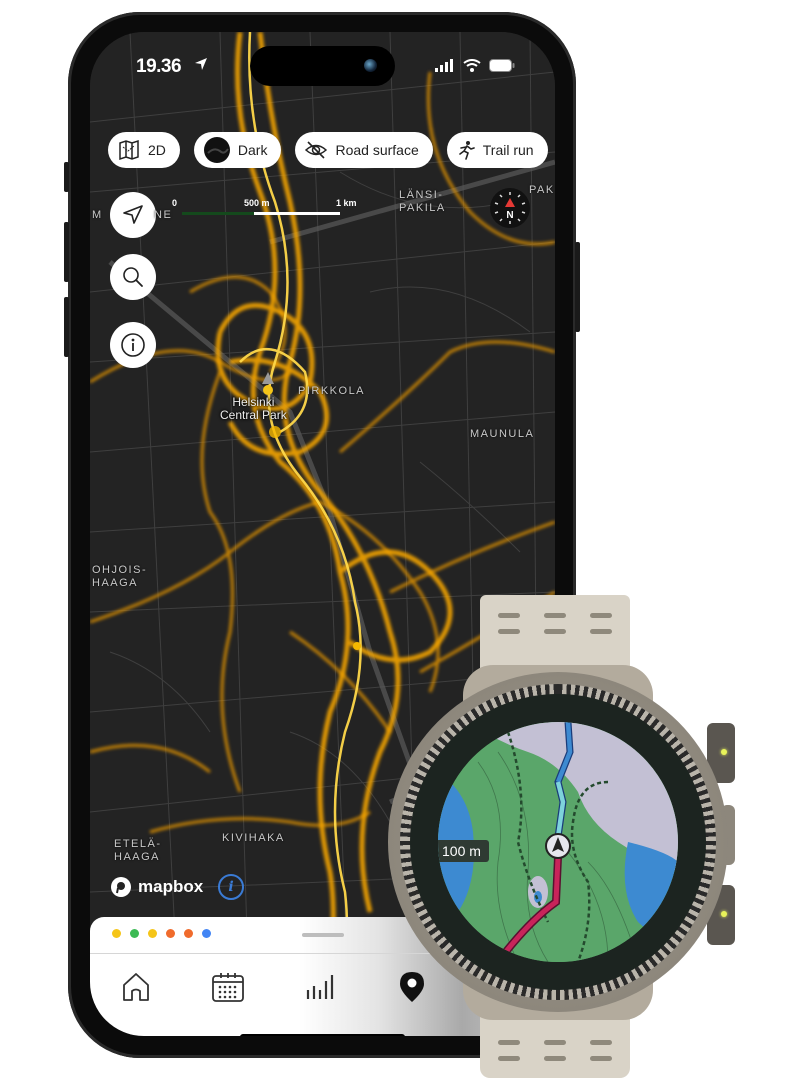 The image size is (800, 1091). Describe the element at coordinates (138, 850) in the screenshot. I see `place-label: ETELÄ- HAAGA` at that location.